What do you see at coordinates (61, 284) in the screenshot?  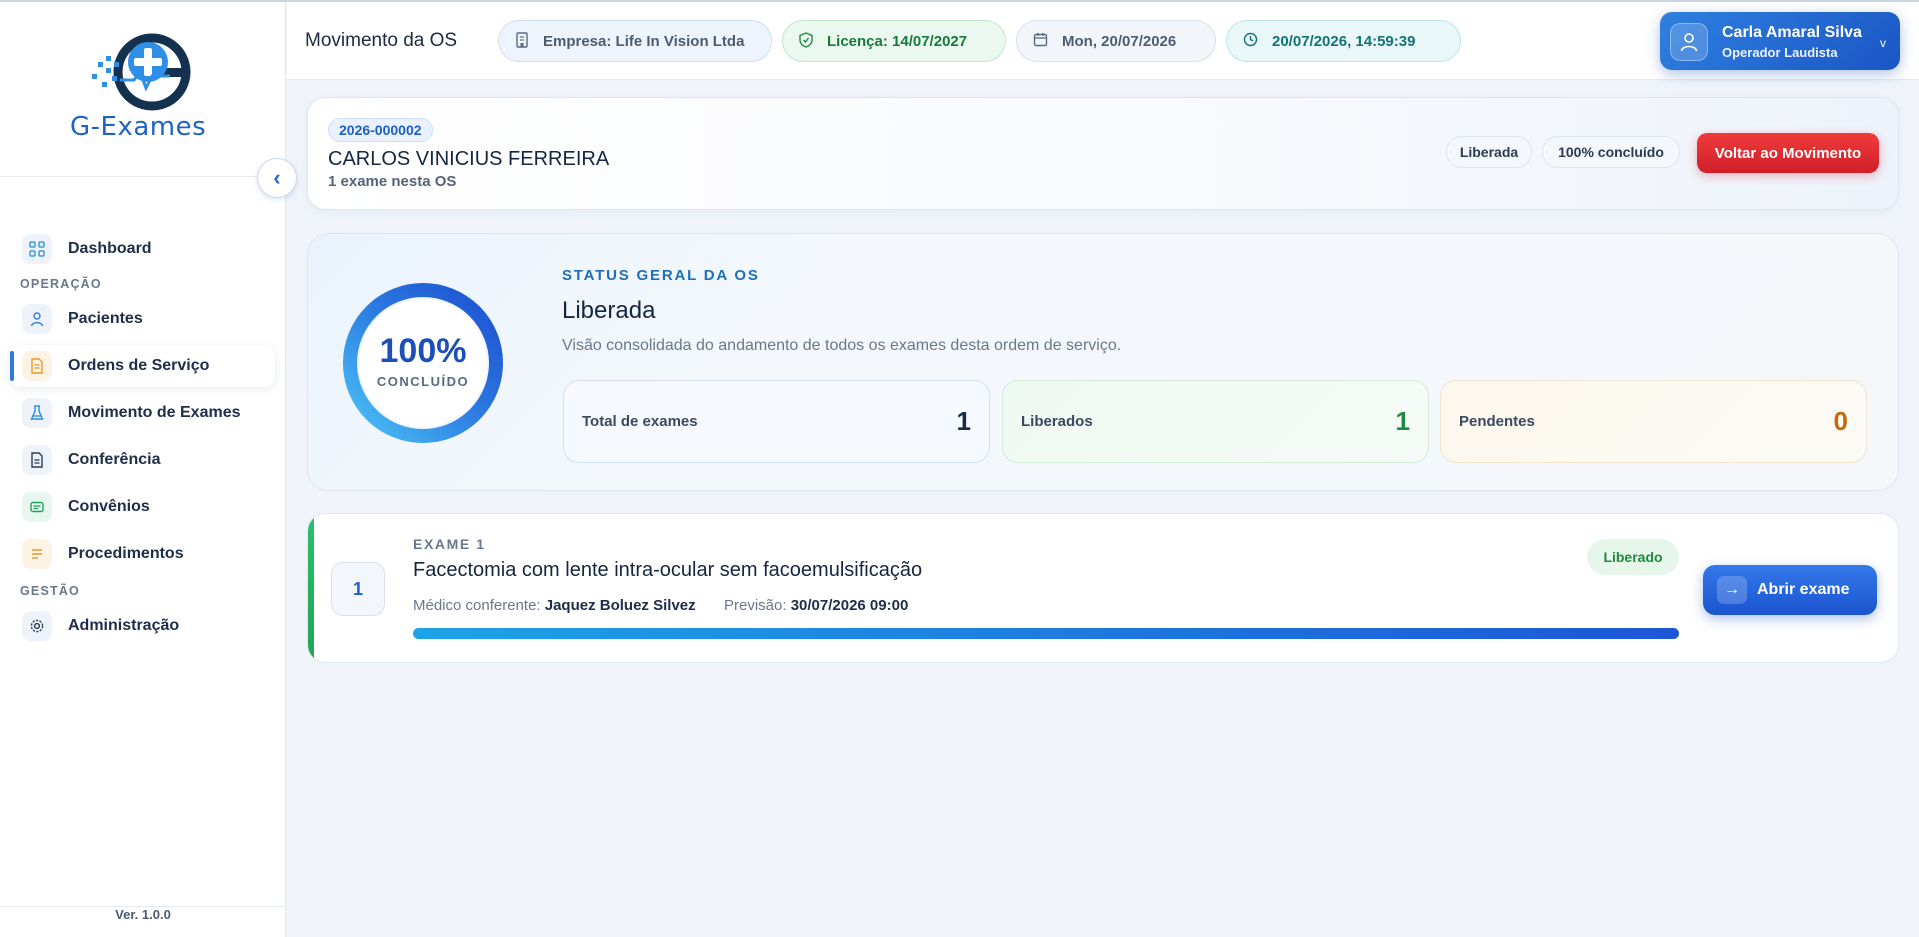 I see `sidebar-section-operacao: OPERAÇÃO` at bounding box center [61, 284].